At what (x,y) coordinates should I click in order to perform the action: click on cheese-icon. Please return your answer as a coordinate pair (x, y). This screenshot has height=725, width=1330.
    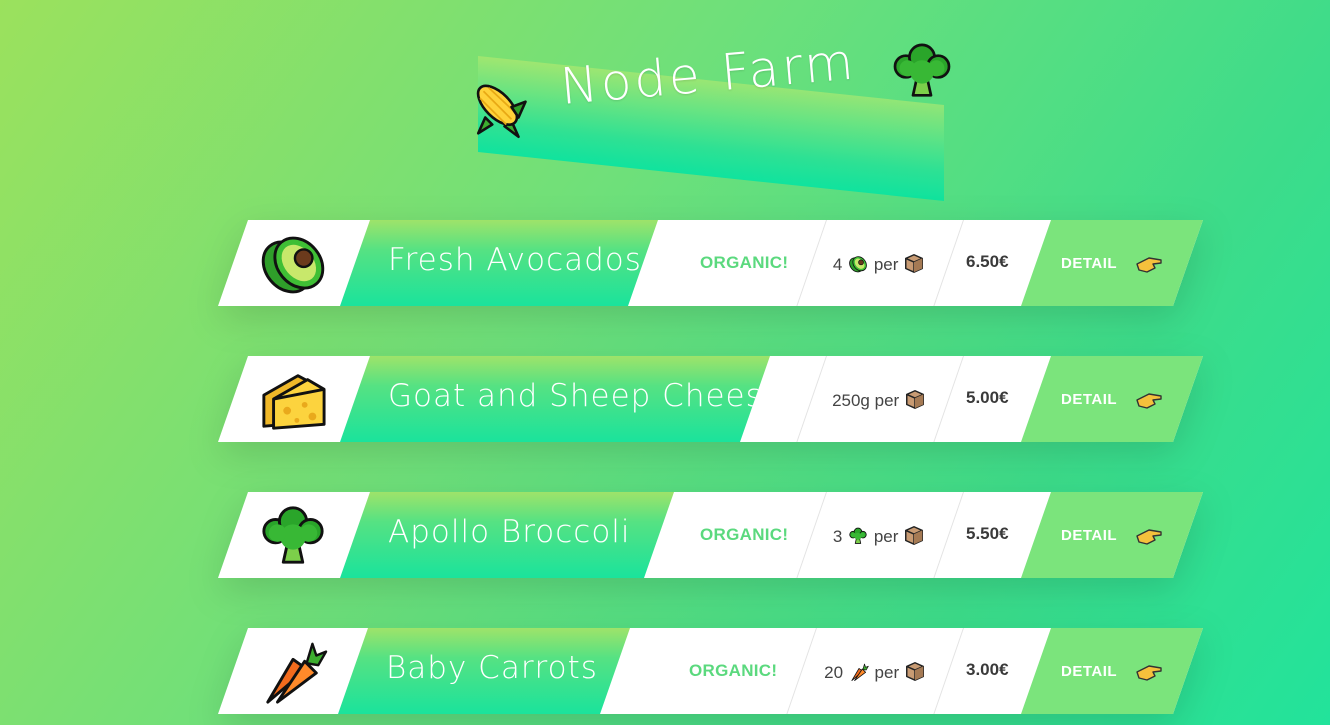
    Looking at the image, I should click on (293, 400).